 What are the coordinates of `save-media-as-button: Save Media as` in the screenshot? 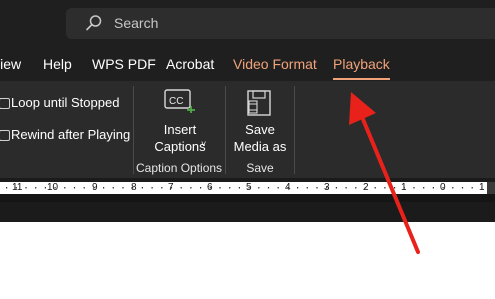 It's located at (260, 122).